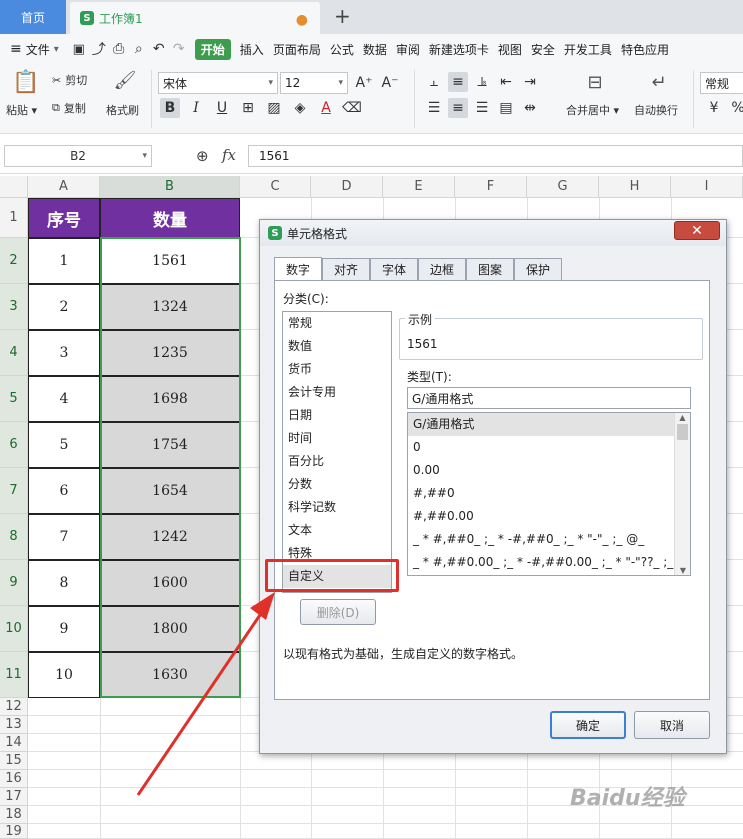  What do you see at coordinates (218, 83) in the screenshot?
I see `font-name-select: 宋体 ▾` at bounding box center [218, 83].